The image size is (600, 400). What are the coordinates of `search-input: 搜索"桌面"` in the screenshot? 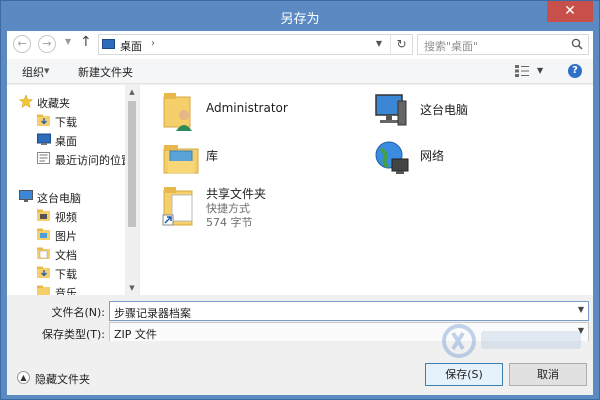 It's located at (503, 44).